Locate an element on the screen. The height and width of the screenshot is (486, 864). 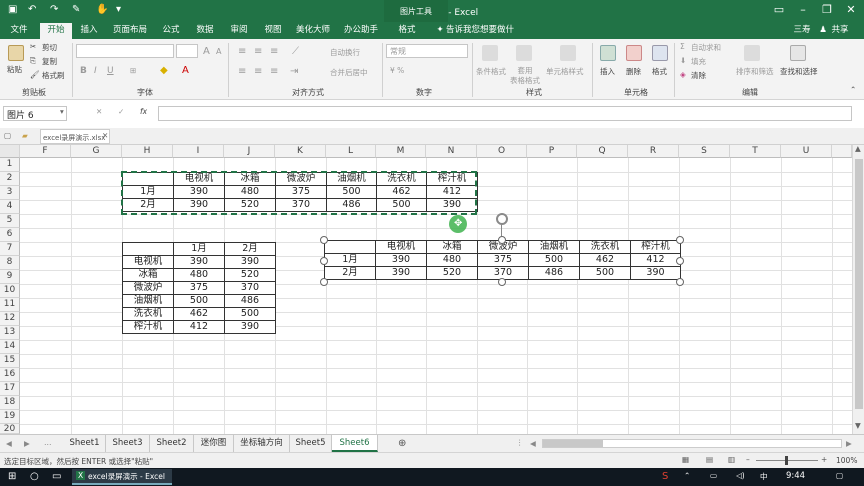
taskbar-excel-app: X excel录屏演示 - Excel is located at coordinates (122, 477).